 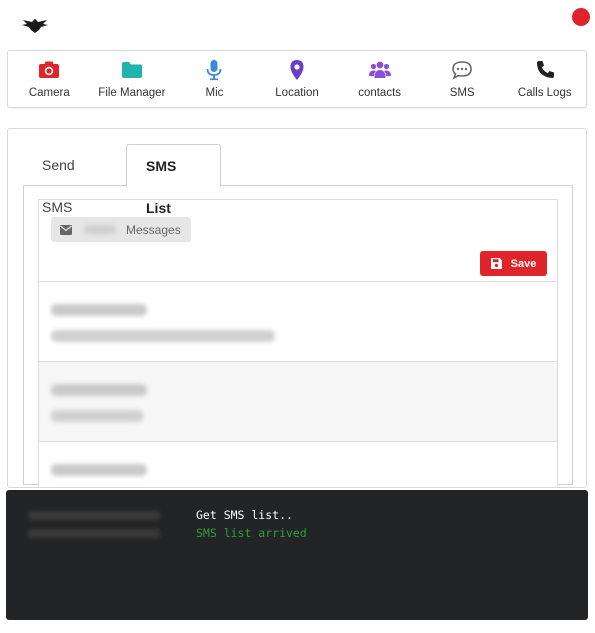 I want to click on eagle-logo-icon, so click(x=35, y=26).